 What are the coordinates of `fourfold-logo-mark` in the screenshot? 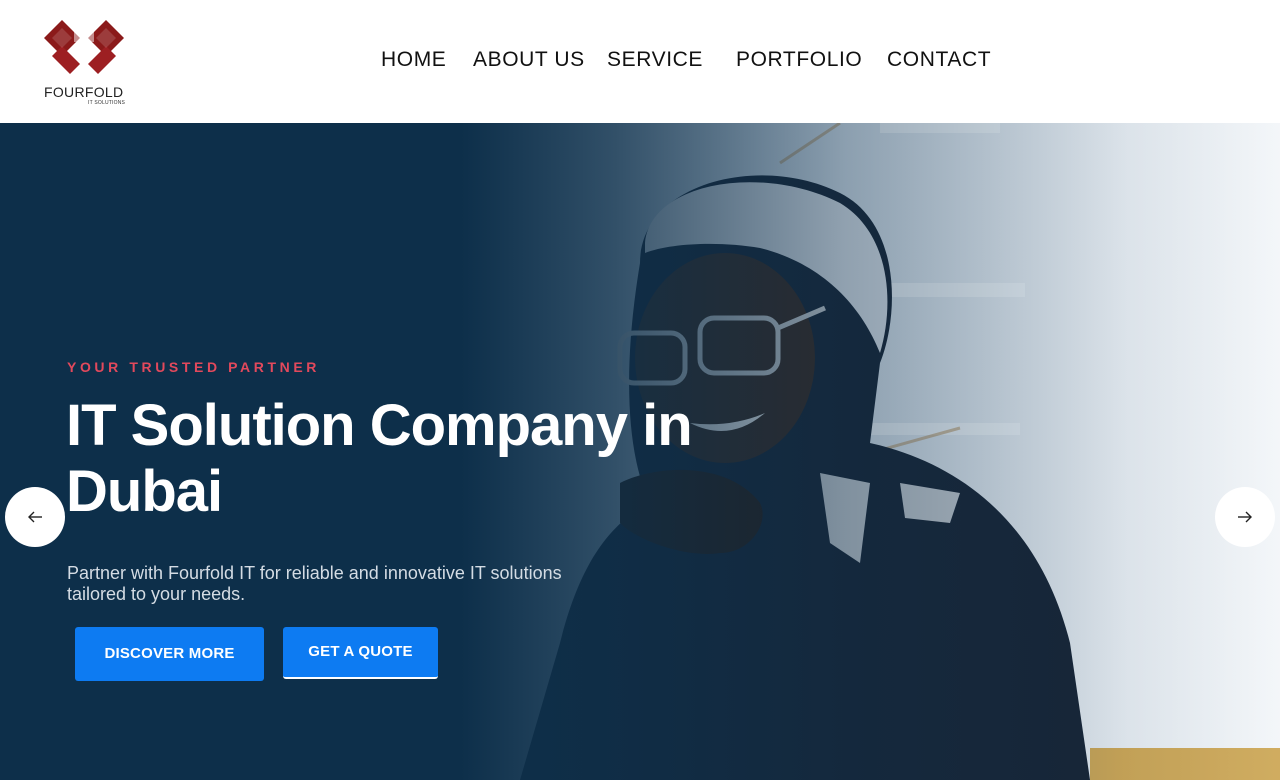 It's located at (84, 47).